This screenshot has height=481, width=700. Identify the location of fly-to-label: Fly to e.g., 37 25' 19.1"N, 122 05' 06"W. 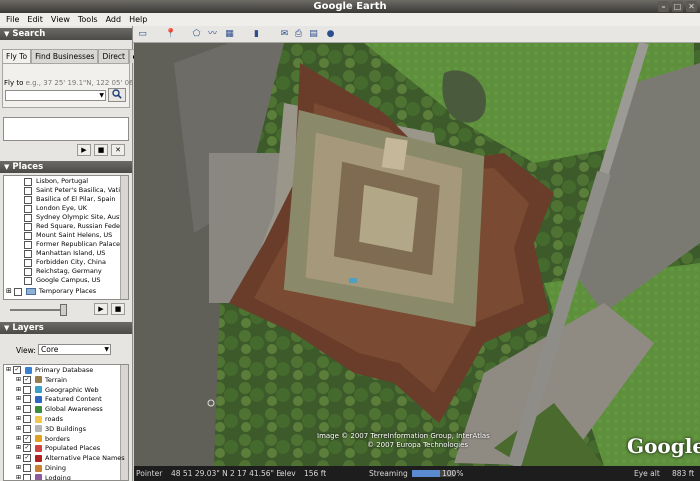
(74, 83).